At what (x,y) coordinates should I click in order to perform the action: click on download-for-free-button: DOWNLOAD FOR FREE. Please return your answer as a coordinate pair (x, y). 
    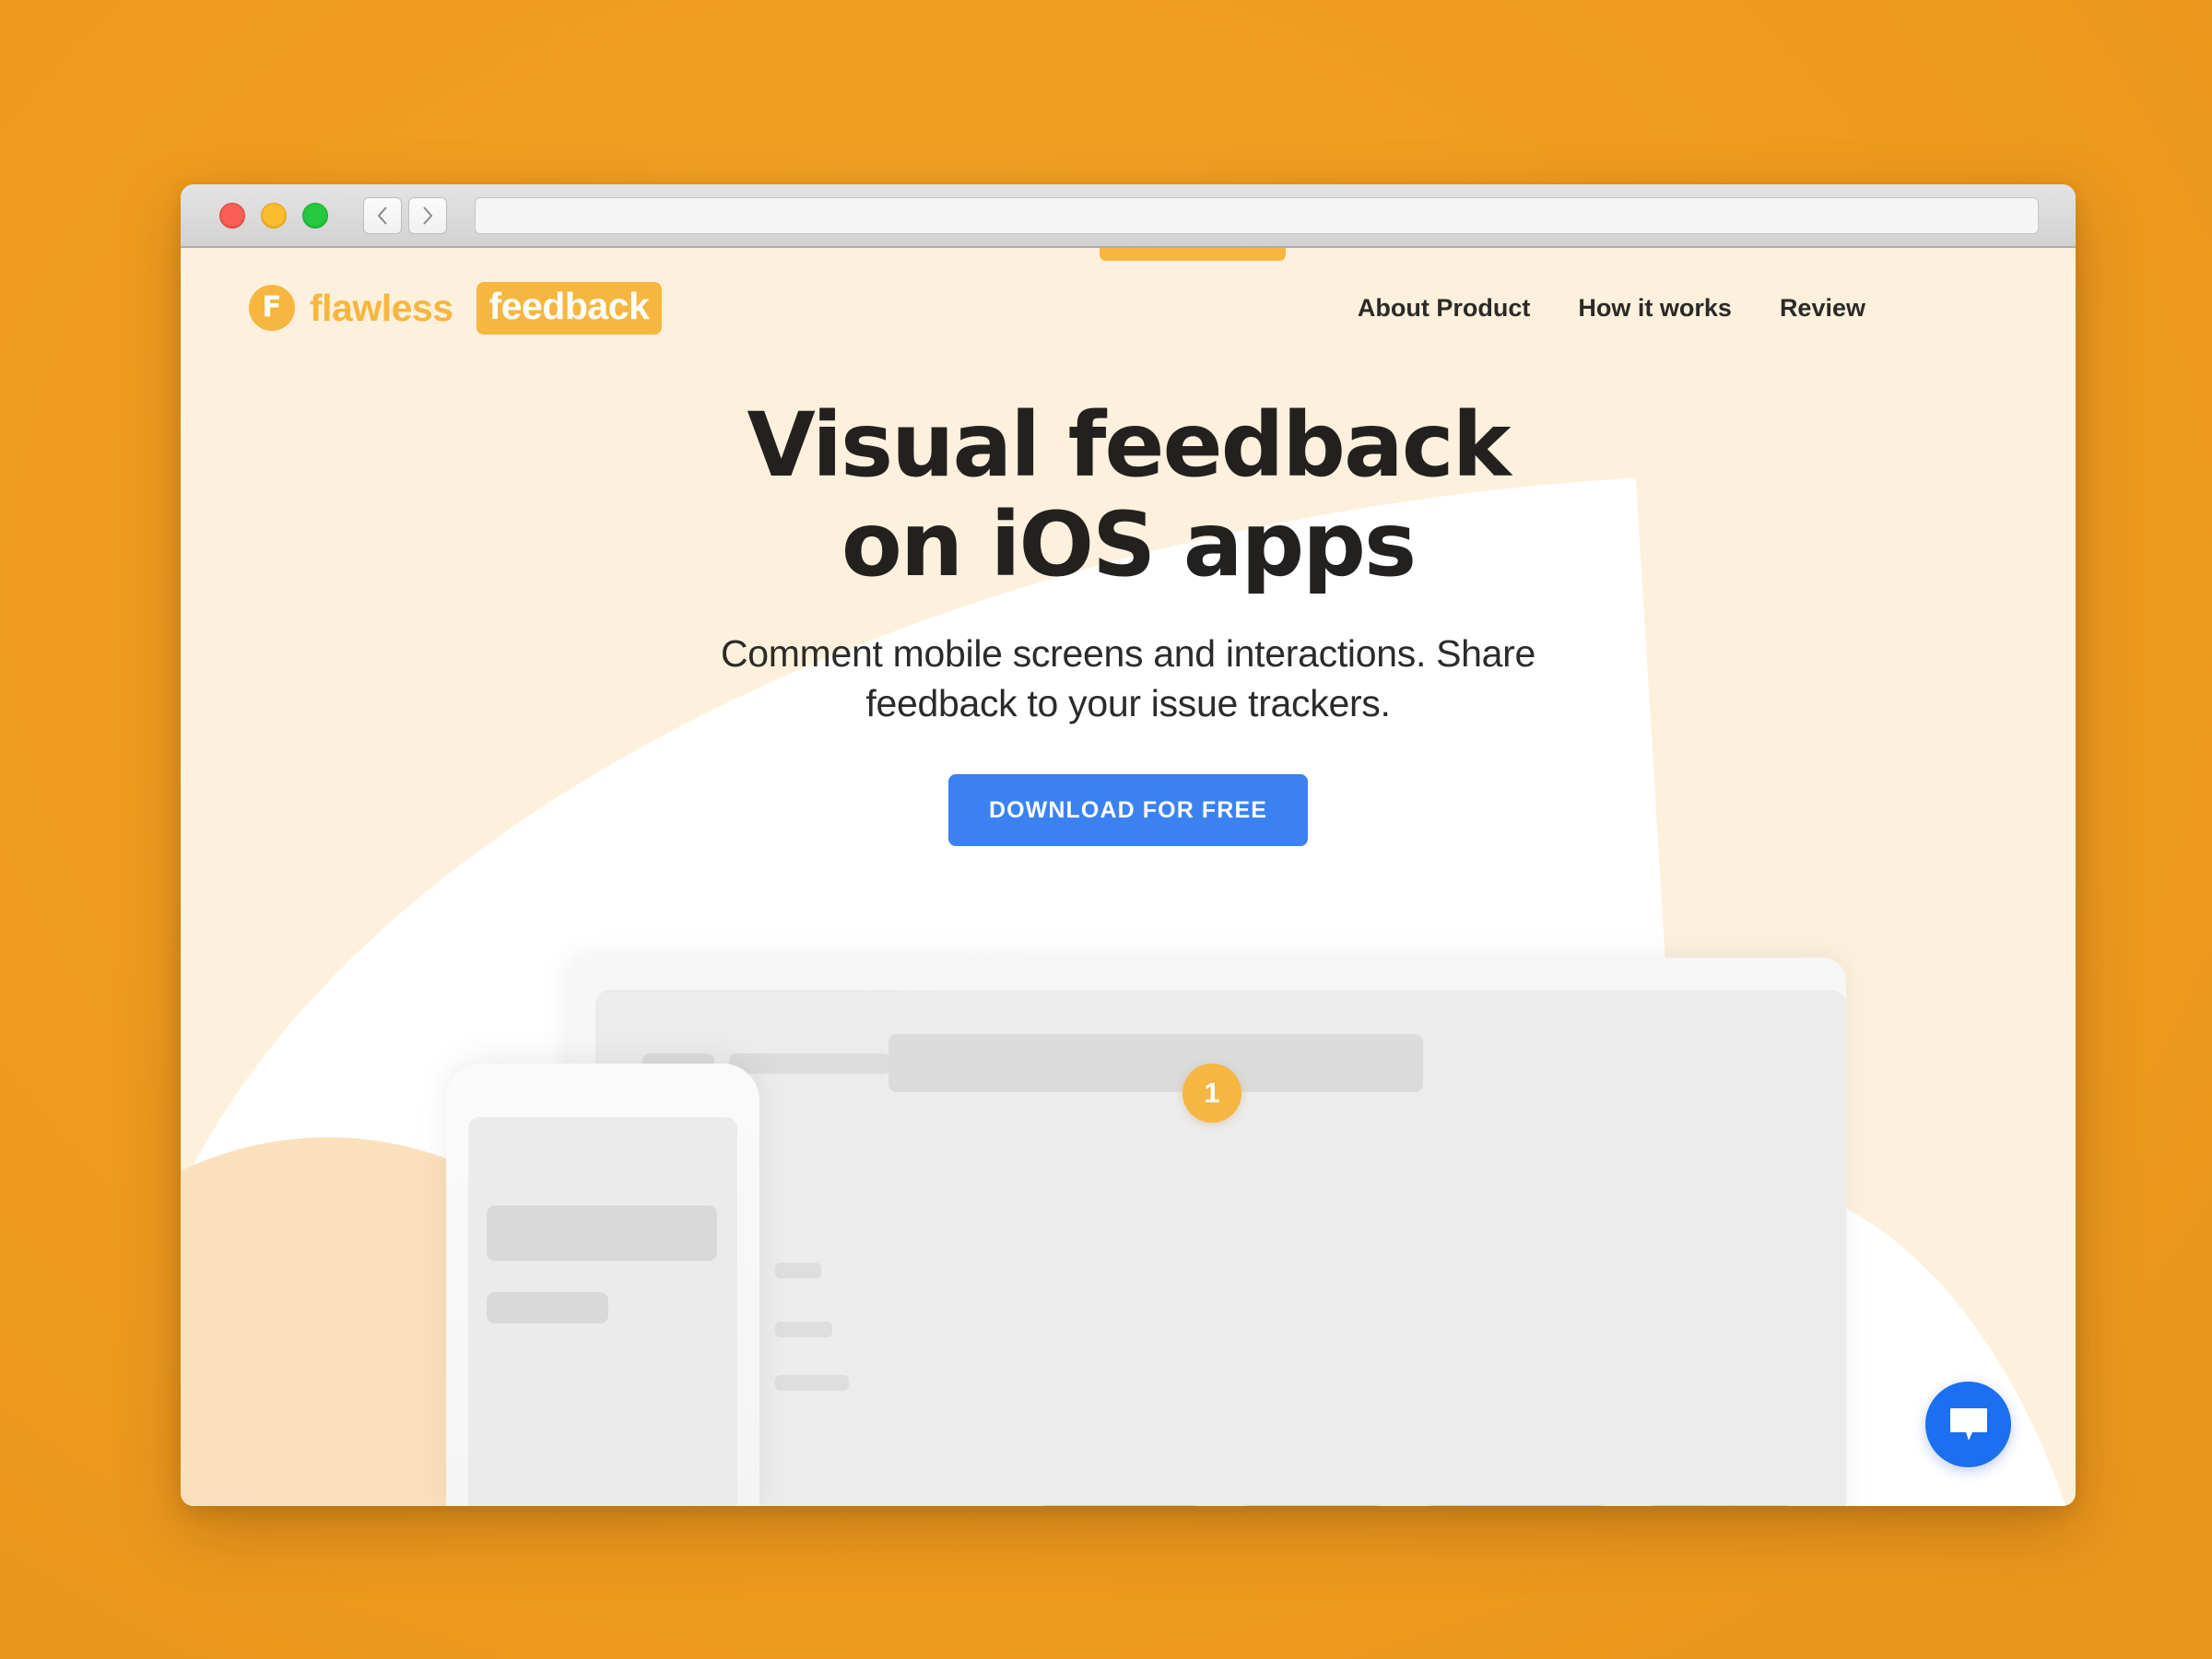
    Looking at the image, I should click on (1127, 810).